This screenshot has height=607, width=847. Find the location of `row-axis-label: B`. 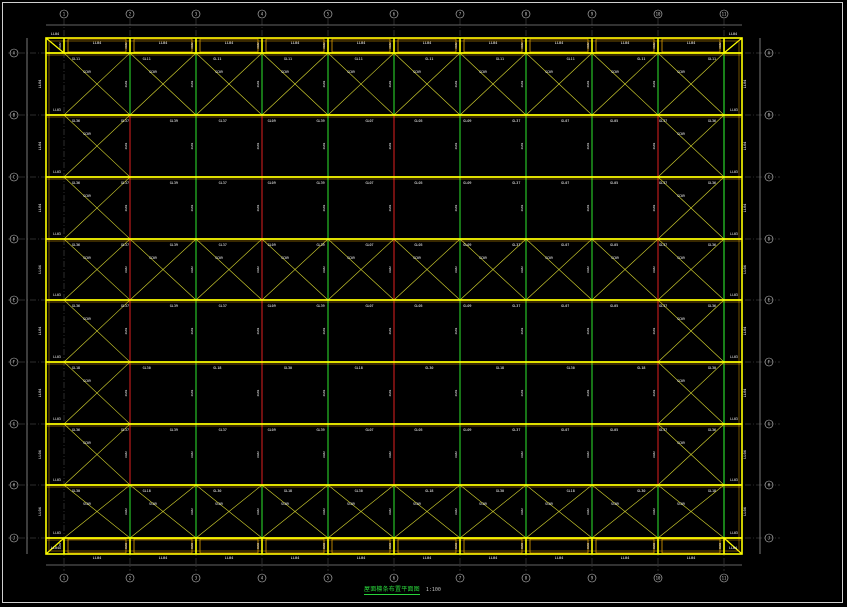

row-axis-label: B is located at coordinates (14, 114).